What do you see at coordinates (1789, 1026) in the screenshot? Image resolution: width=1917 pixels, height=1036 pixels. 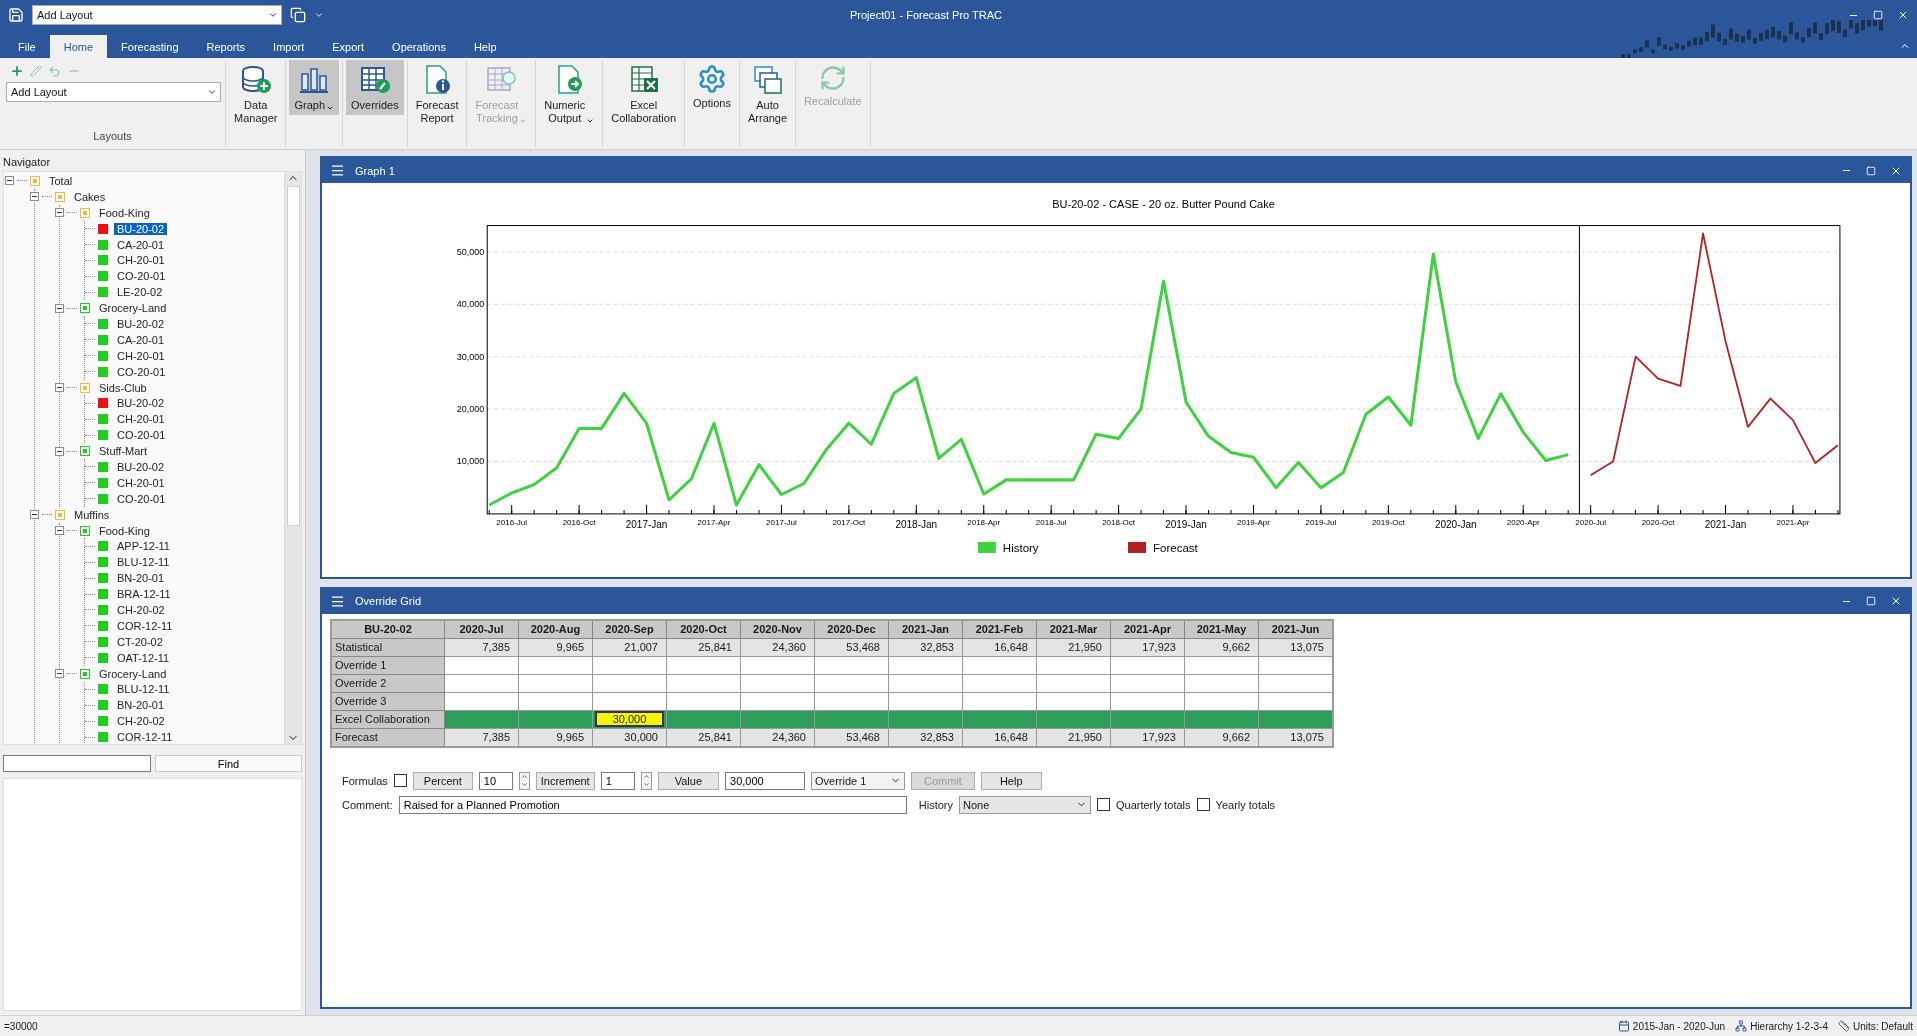 I see `hierarchy-text: Hierarchy 1-2-3-4` at bounding box center [1789, 1026].